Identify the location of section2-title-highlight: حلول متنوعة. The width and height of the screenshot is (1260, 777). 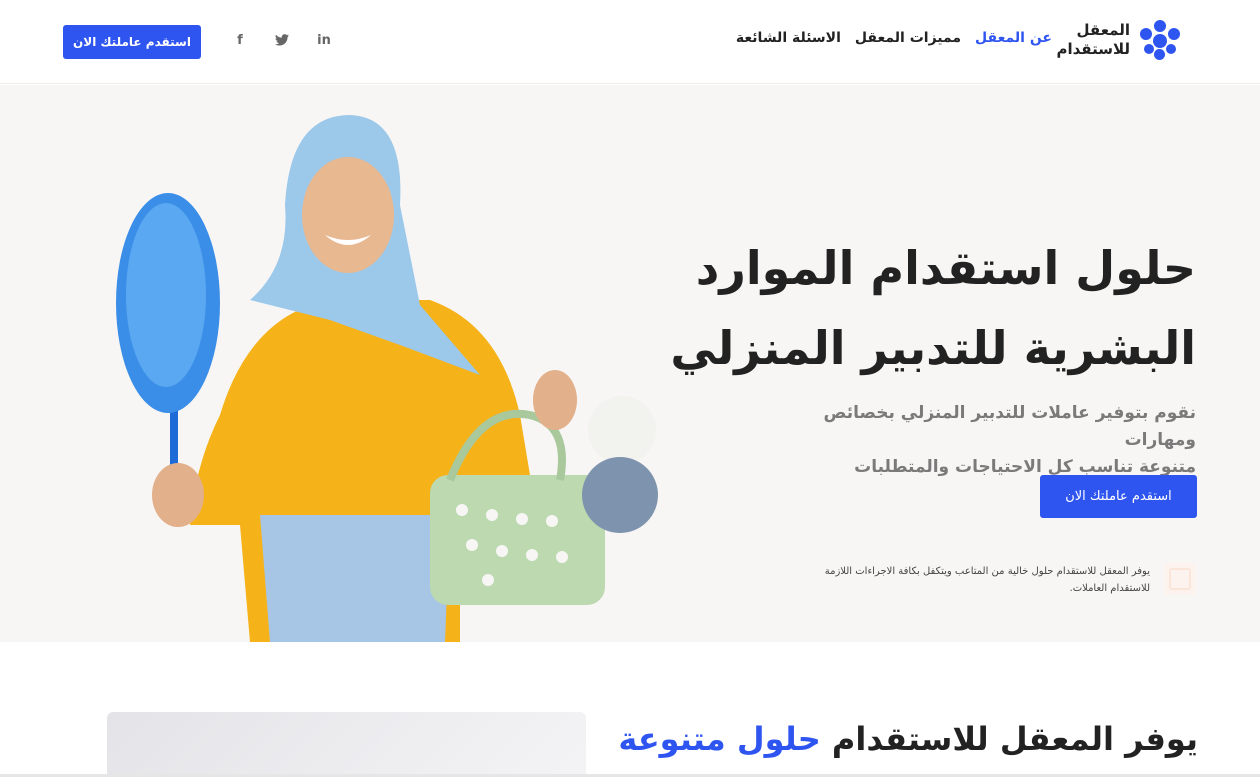
(719, 739).